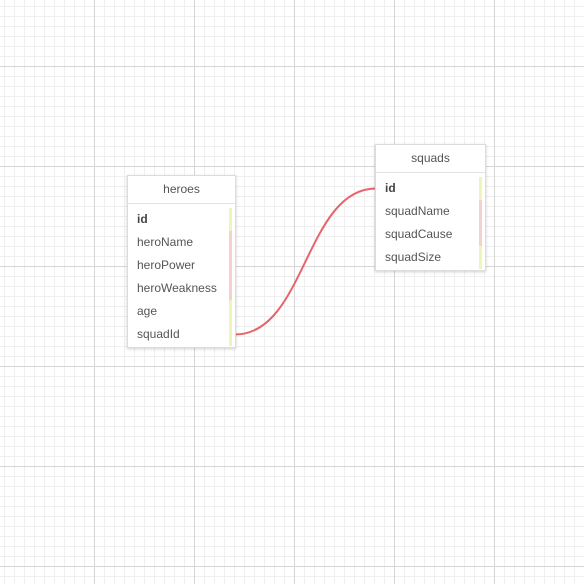  I want to click on field-heroes-id: id, so click(181, 219).